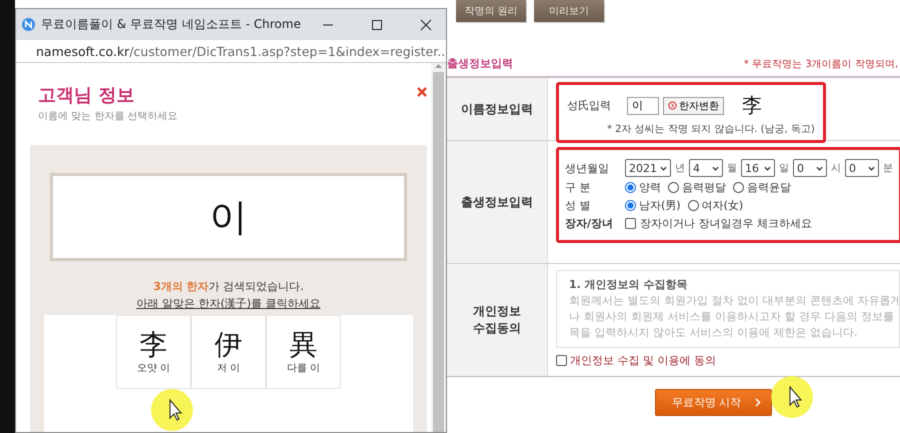  I want to click on unit-label: 년, so click(680, 168).